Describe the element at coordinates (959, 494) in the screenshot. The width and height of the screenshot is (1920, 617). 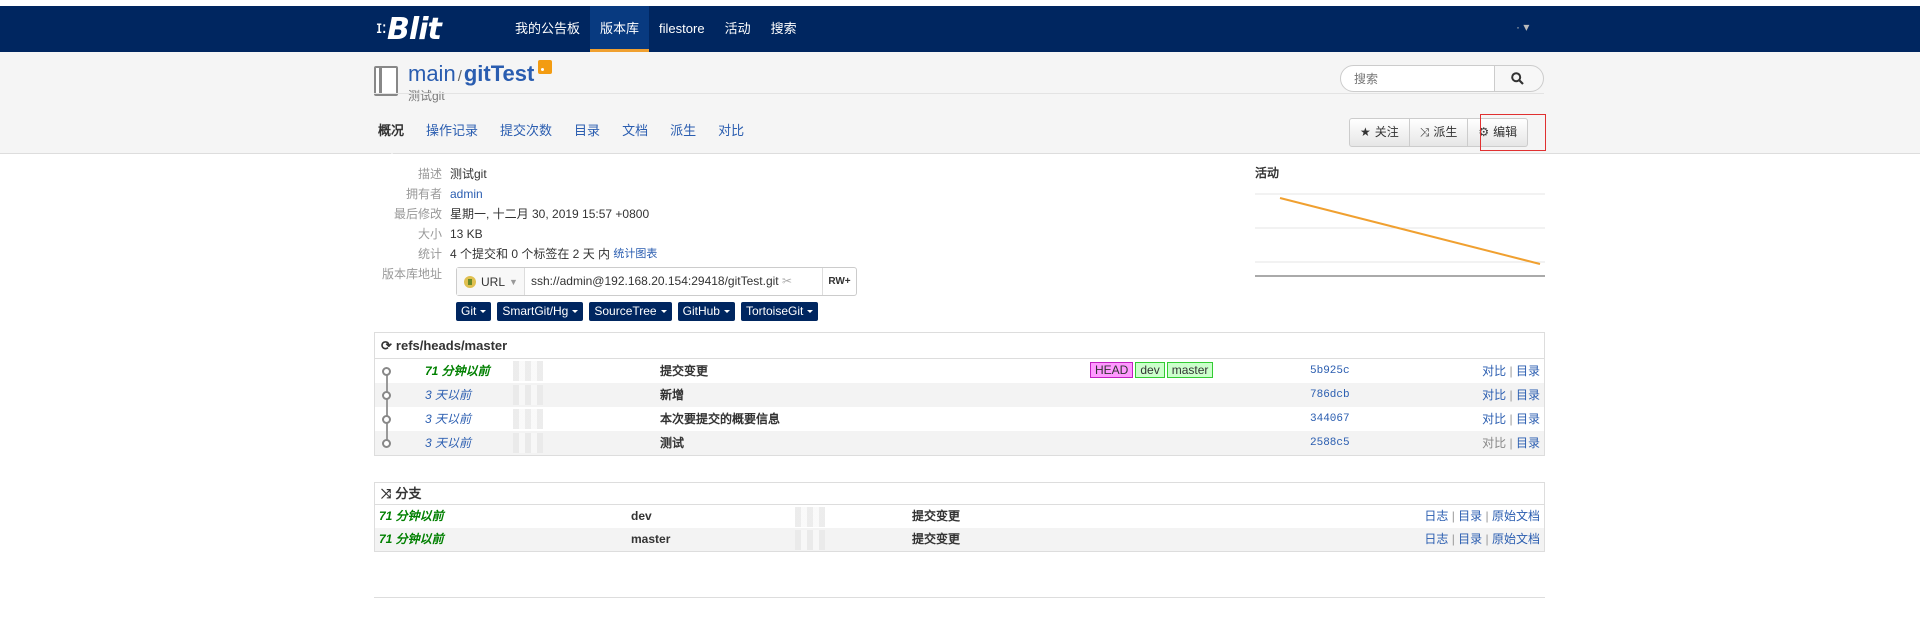
I see `branches-header: ⤨ 分支` at that location.